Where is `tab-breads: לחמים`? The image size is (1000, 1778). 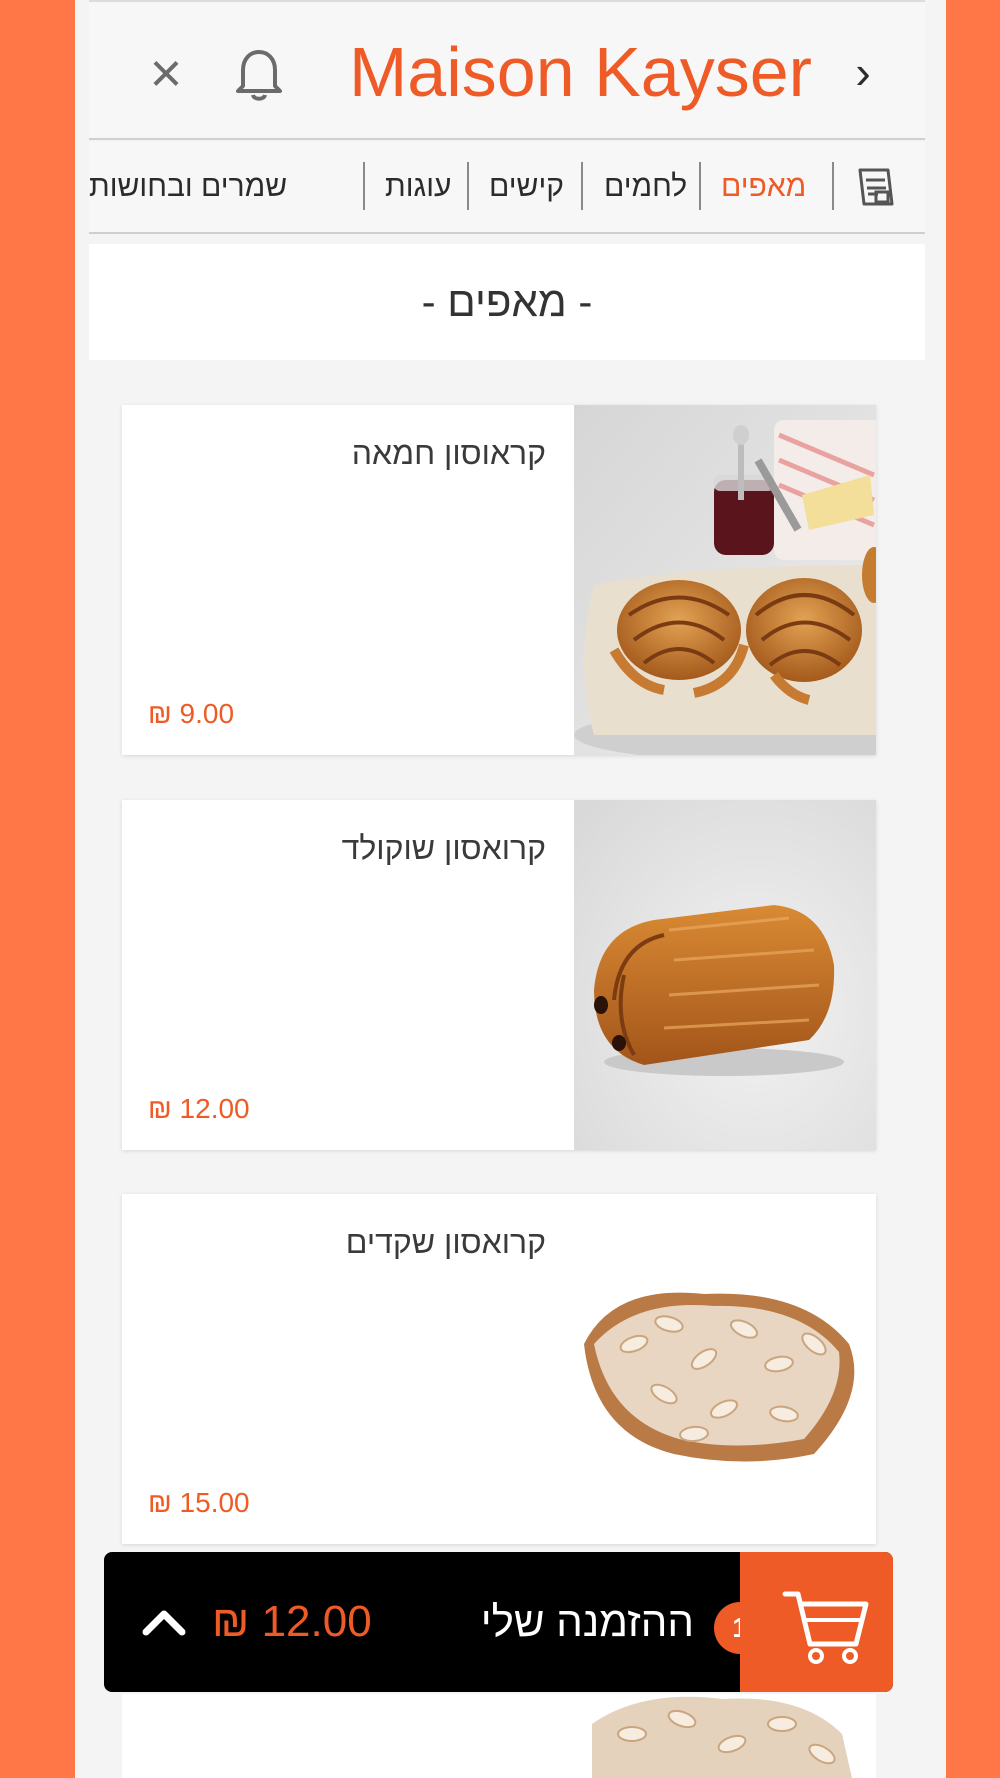 tab-breads: לחמים is located at coordinates (645, 187).